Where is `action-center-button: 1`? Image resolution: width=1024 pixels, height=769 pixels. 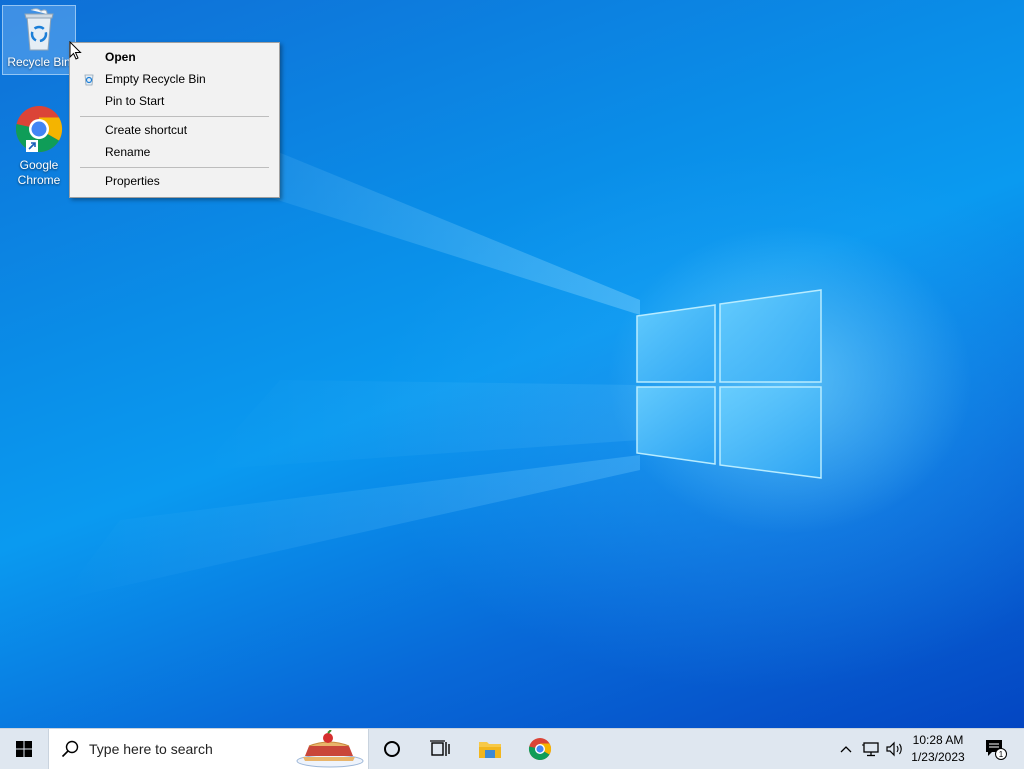
action-center-button: 1 is located at coordinates (996, 749).